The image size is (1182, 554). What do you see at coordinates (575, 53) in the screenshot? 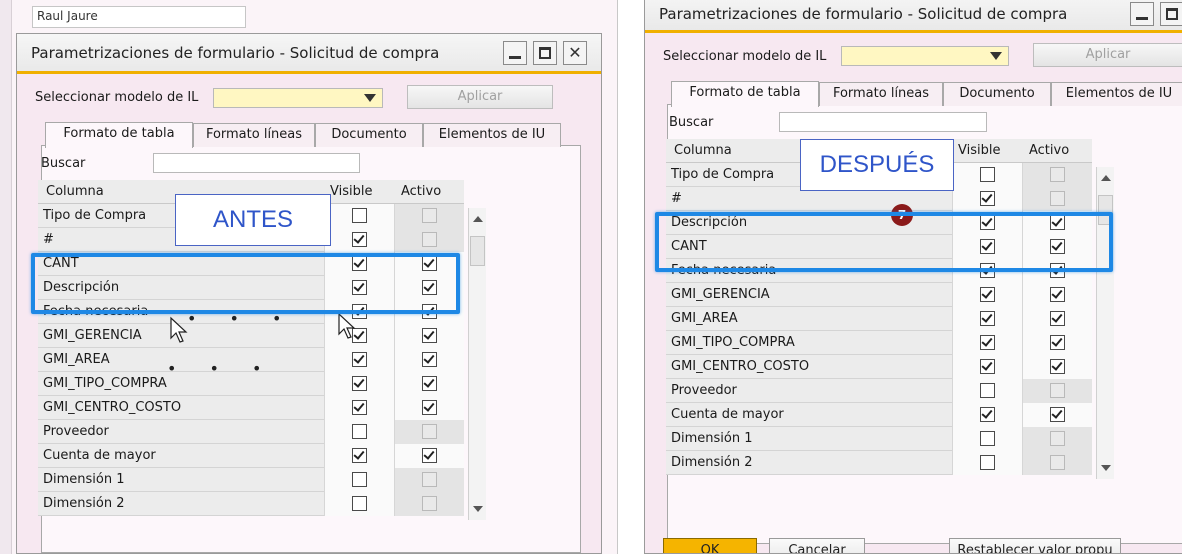
I see `left-close-button: ✕` at bounding box center [575, 53].